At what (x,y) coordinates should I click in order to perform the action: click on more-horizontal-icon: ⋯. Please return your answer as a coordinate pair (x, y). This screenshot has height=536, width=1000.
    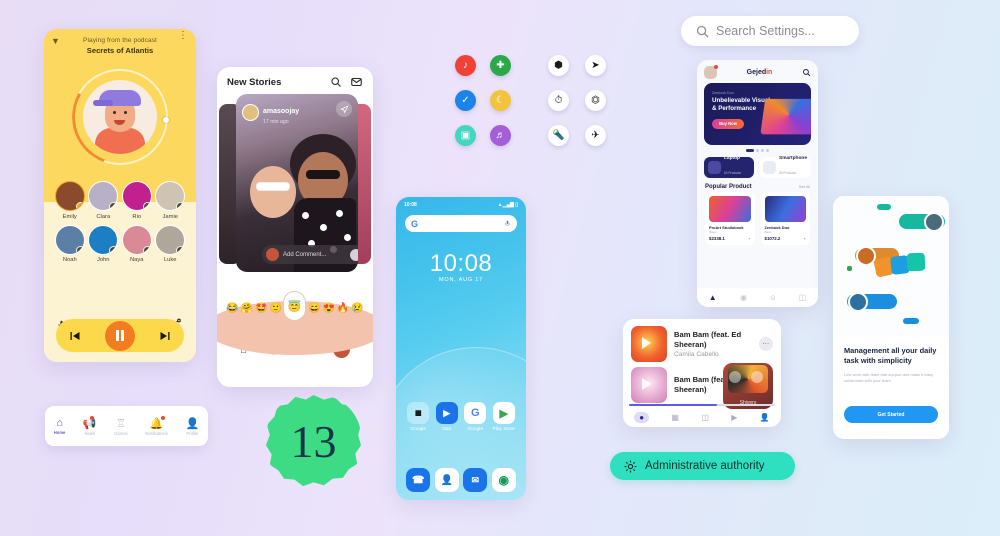
    Looking at the image, I should click on (766, 344).